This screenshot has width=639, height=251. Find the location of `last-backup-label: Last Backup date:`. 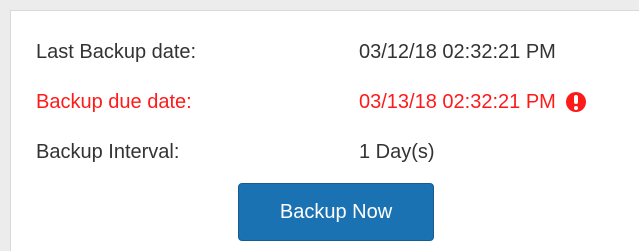

last-backup-label: Last Backup date: is located at coordinates (116, 52).